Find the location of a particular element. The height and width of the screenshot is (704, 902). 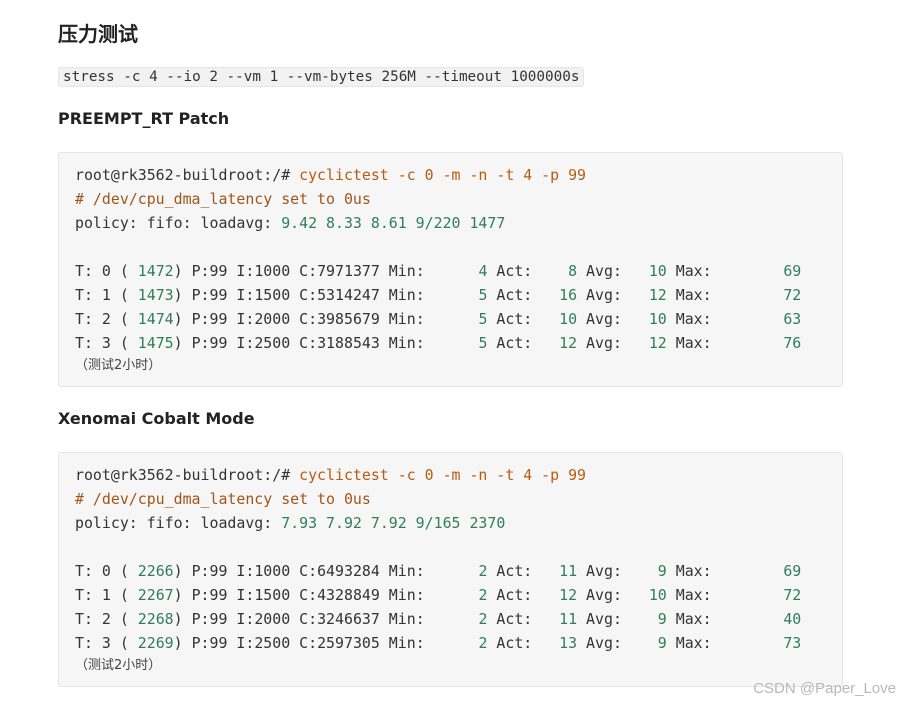

thread-pid: 1475 is located at coordinates (155, 343).